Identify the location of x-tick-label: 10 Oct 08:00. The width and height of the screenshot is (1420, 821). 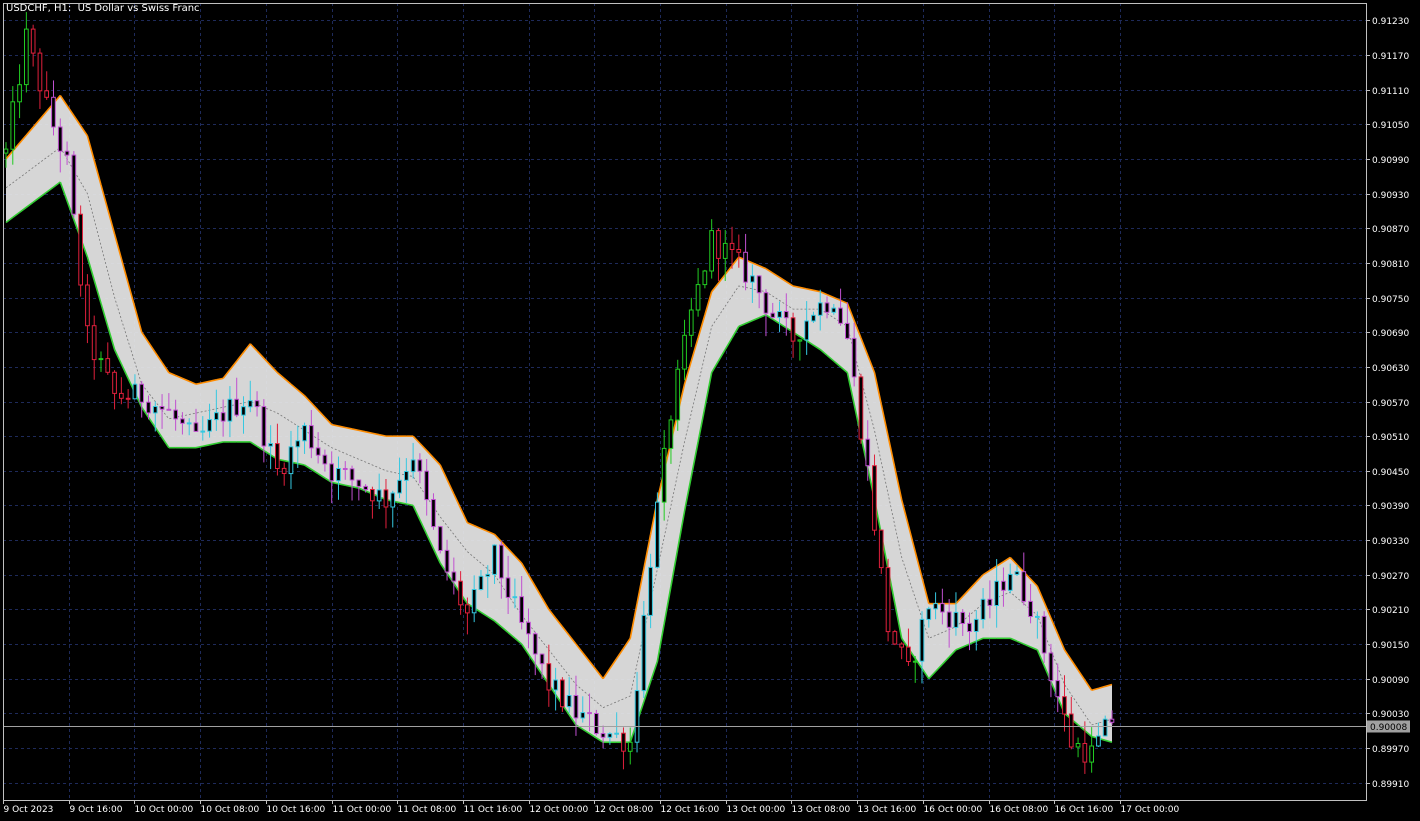
(230, 810).